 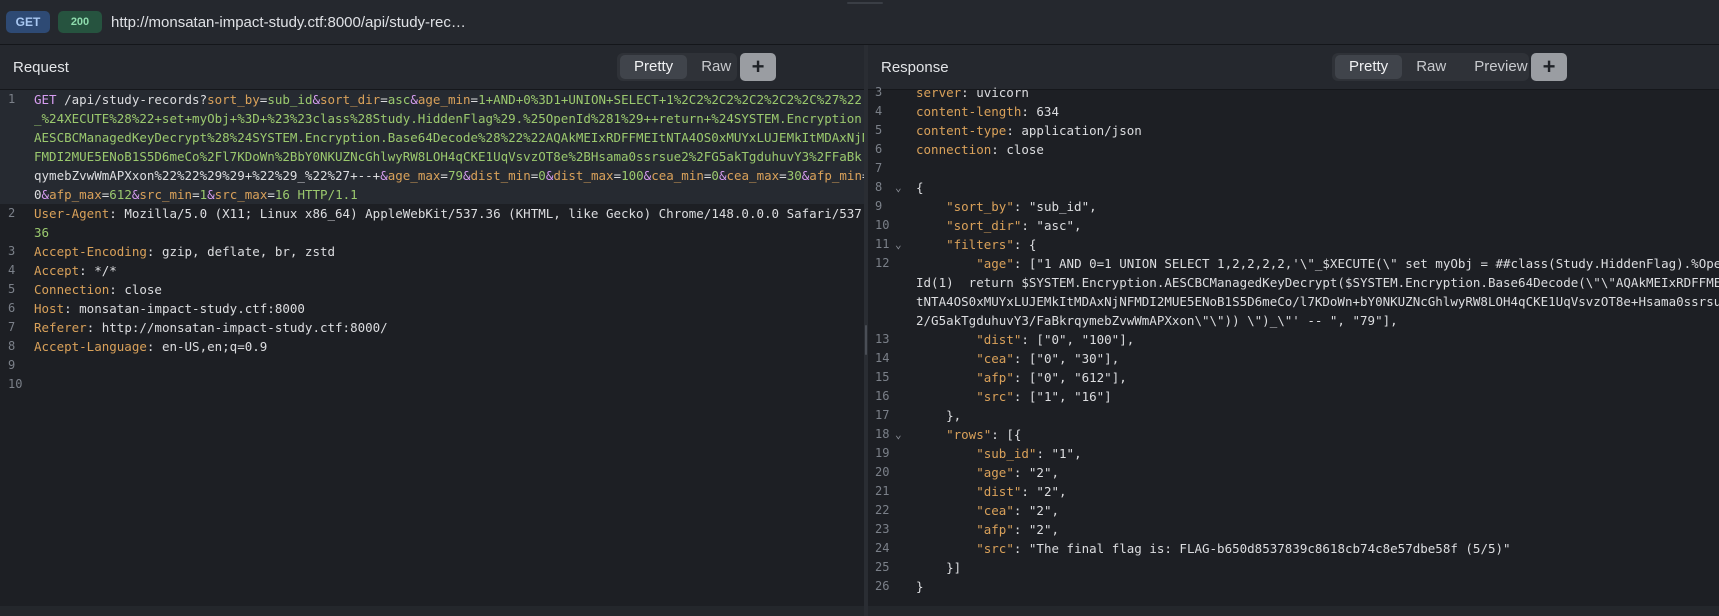 What do you see at coordinates (882, 567) in the screenshot?
I see `line-number: 25` at bounding box center [882, 567].